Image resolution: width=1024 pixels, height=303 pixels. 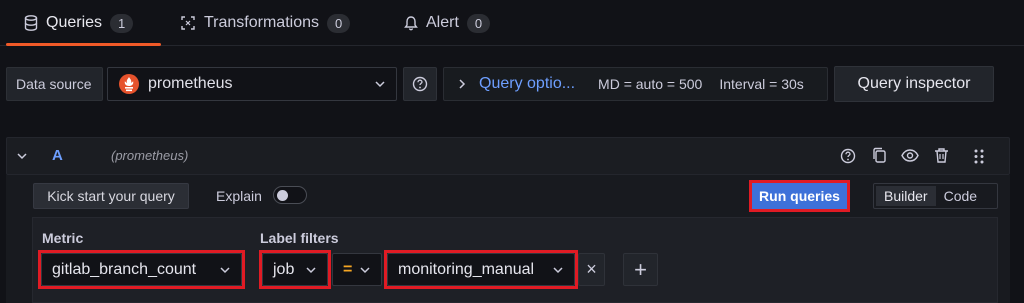 What do you see at coordinates (910, 155) in the screenshot?
I see `eye-icon` at bounding box center [910, 155].